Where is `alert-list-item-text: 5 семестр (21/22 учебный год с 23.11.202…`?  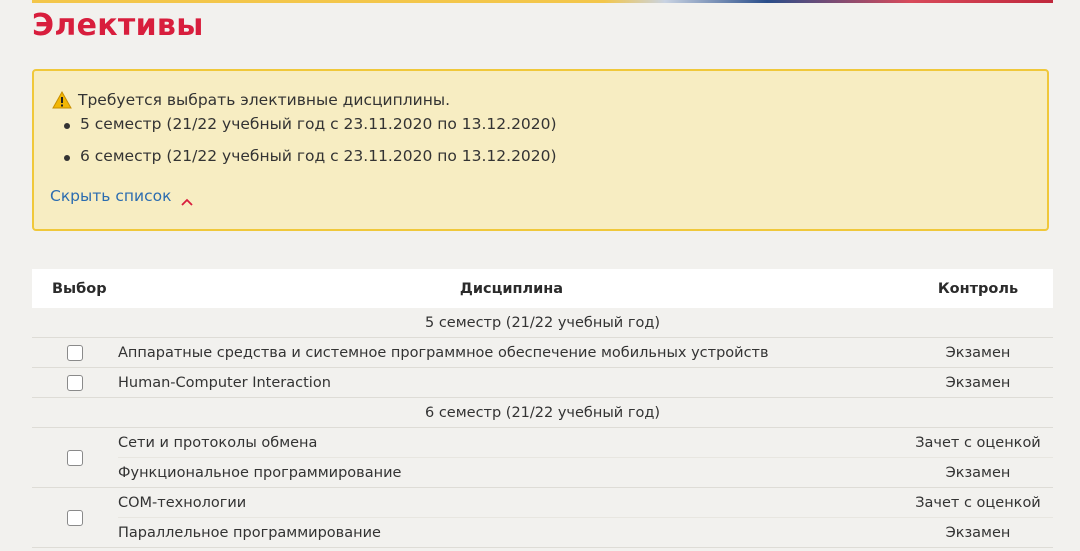
alert-list-item-text: 5 семестр (21/22 учебный год с 23.11.202… is located at coordinates (318, 124).